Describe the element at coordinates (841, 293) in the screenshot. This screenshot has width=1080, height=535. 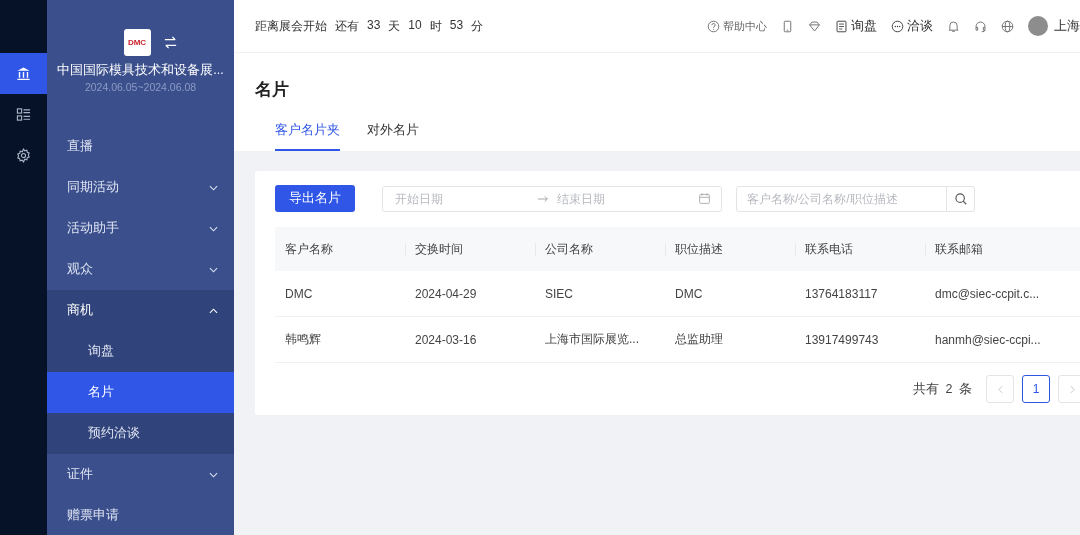
I see `table-cell-text: 13764183117` at that location.